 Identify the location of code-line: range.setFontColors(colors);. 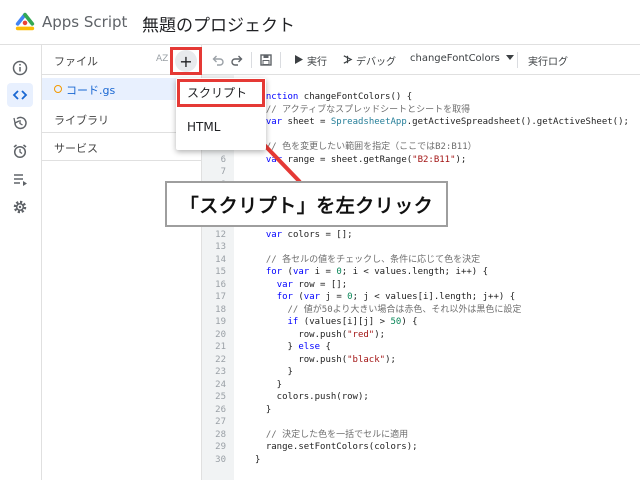
(336, 447).